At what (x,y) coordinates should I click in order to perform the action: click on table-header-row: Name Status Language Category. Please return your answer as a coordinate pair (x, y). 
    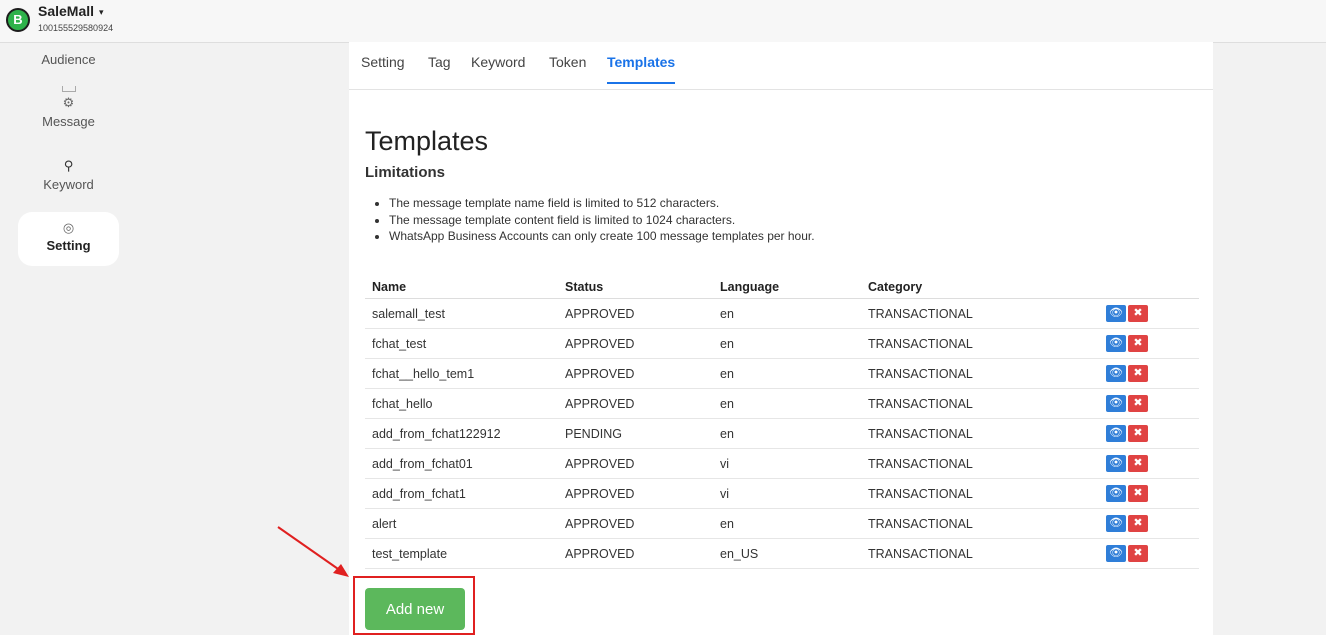
    Looking at the image, I should click on (782, 287).